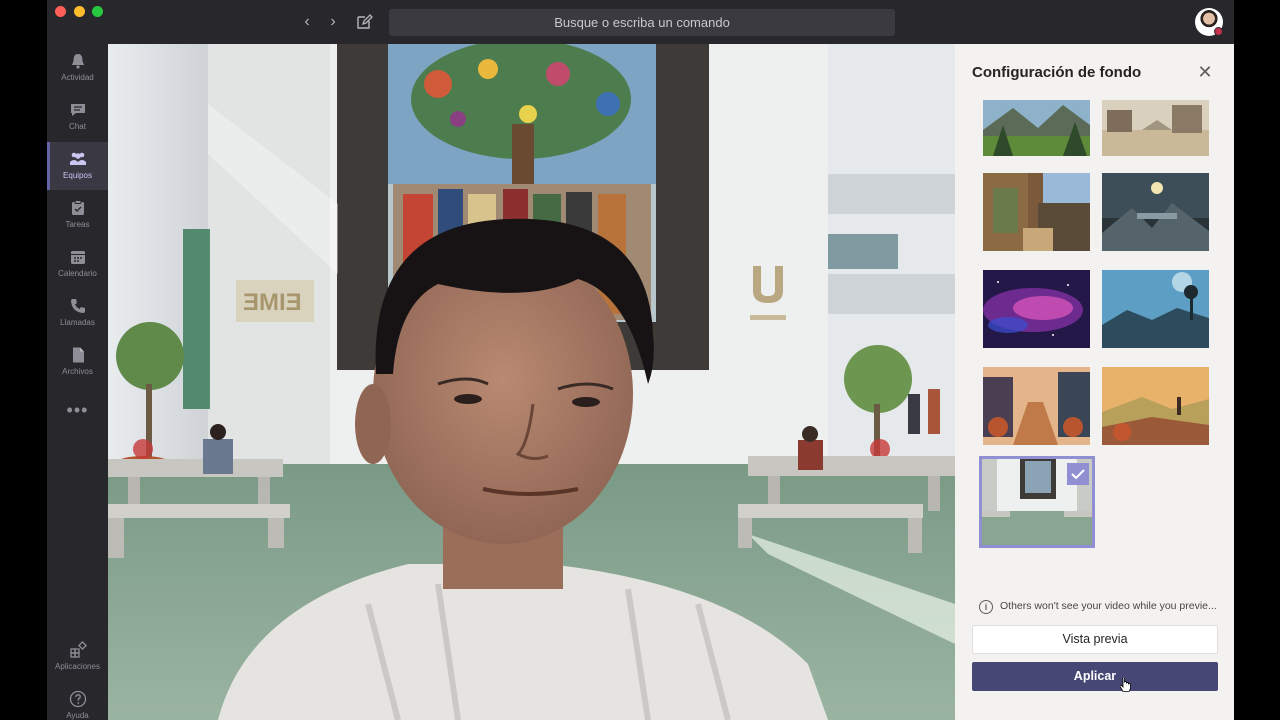 This screenshot has width=1280, height=720. I want to click on info-icon: i, so click(986, 607).